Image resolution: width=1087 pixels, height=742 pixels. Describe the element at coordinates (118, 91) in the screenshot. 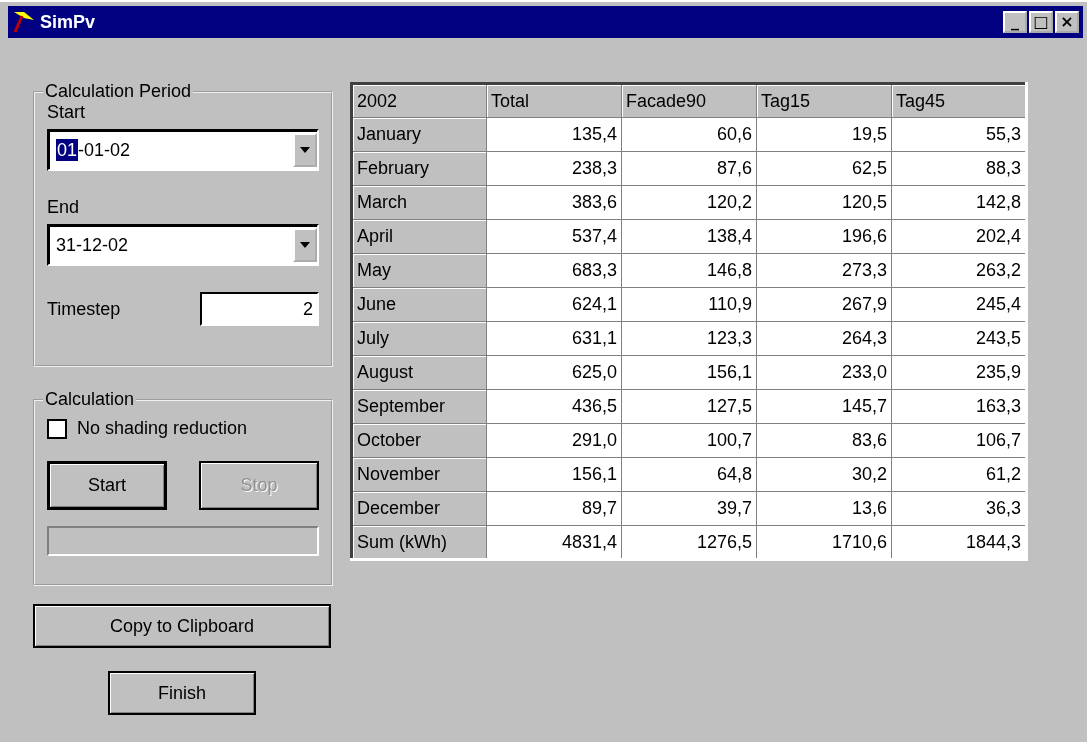

I see `group-title: Calculation Period` at that location.